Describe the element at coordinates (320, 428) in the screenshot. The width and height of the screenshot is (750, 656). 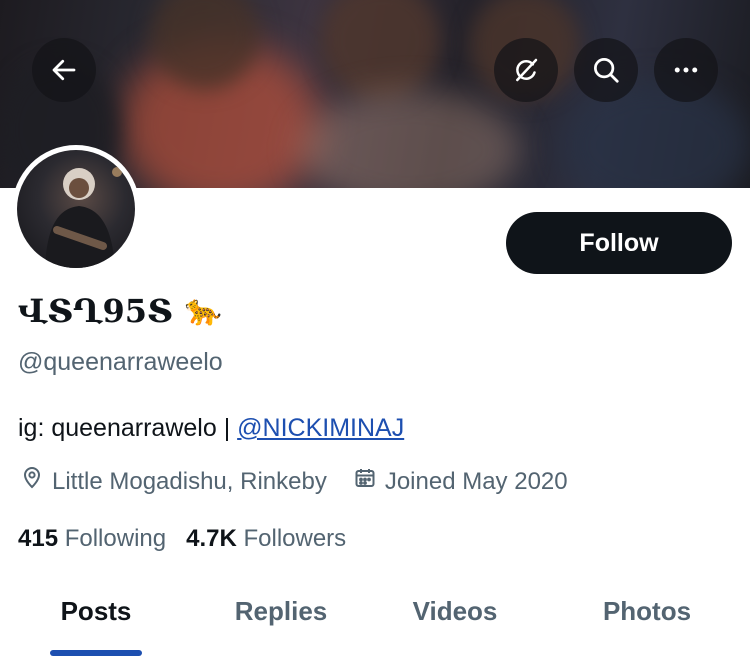
I see `bio-mention-link: @NICKIMINAJ` at that location.